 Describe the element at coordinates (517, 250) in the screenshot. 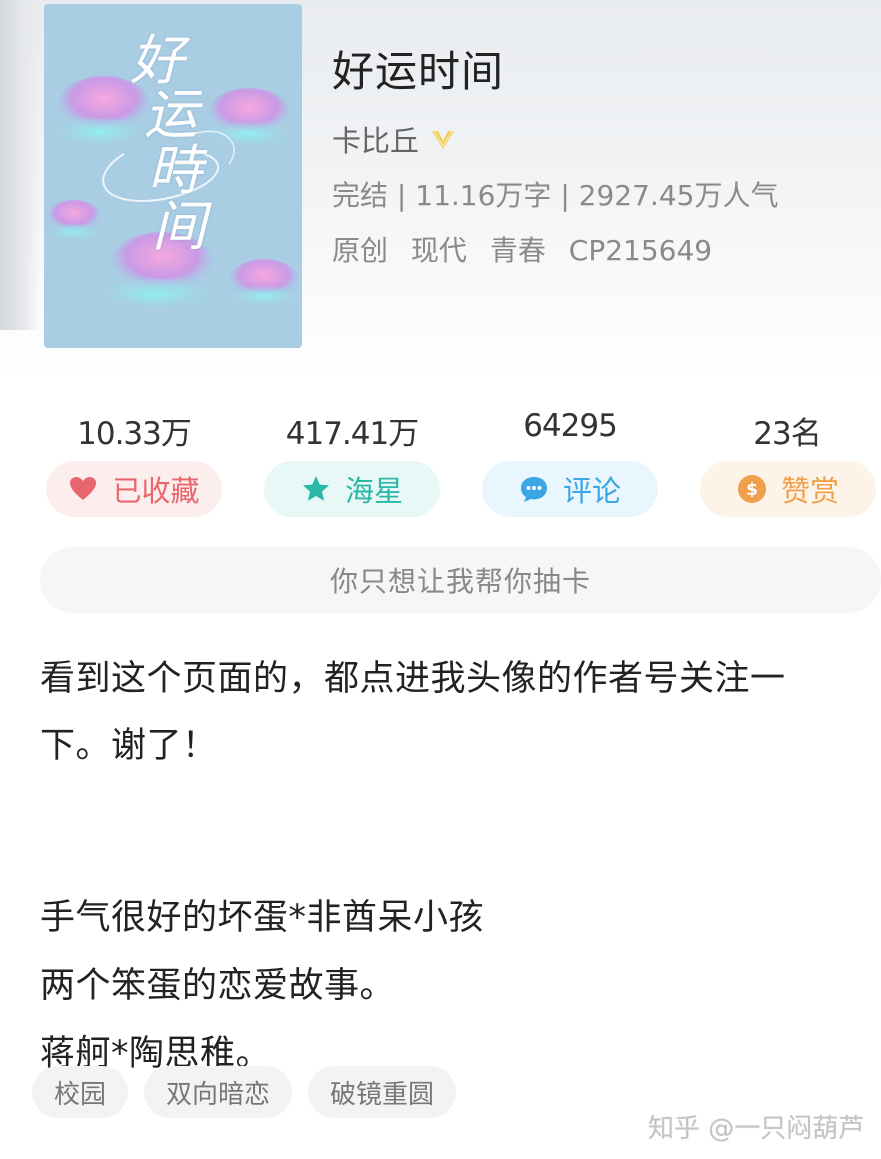

I see `category-genre: 青春` at that location.